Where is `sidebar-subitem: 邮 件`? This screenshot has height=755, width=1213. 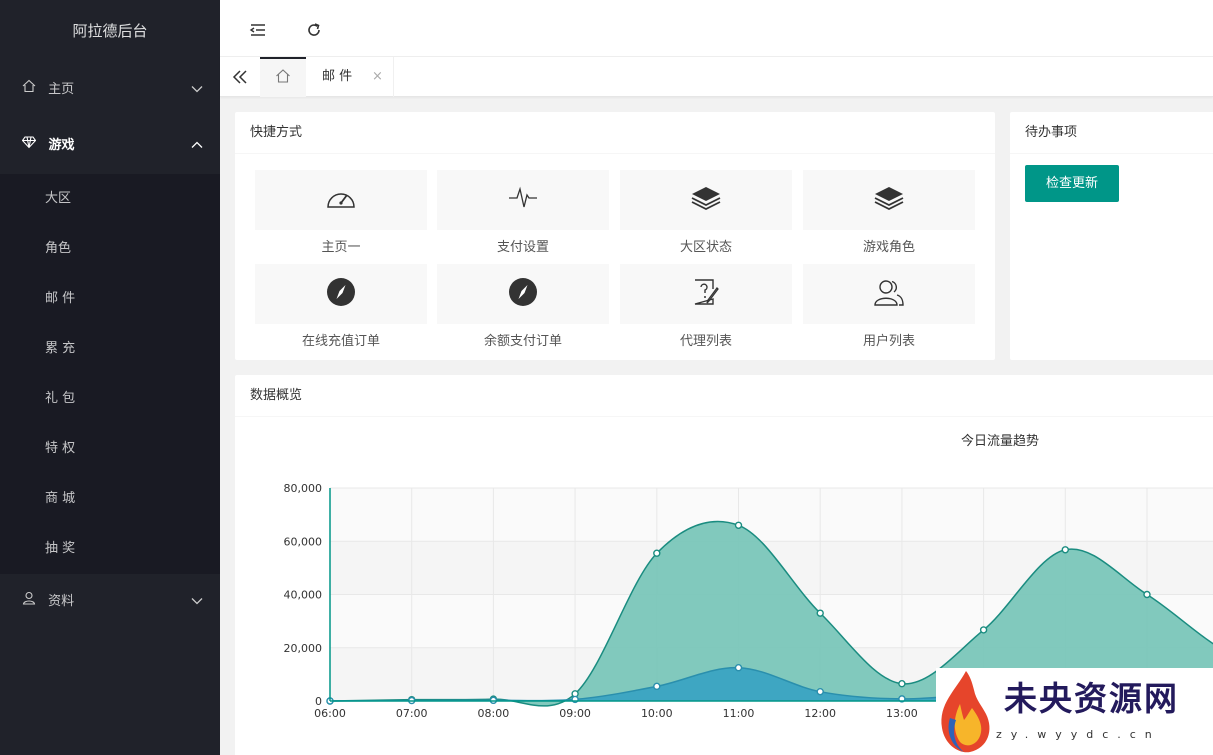 sidebar-subitem: 邮 件 is located at coordinates (110, 299).